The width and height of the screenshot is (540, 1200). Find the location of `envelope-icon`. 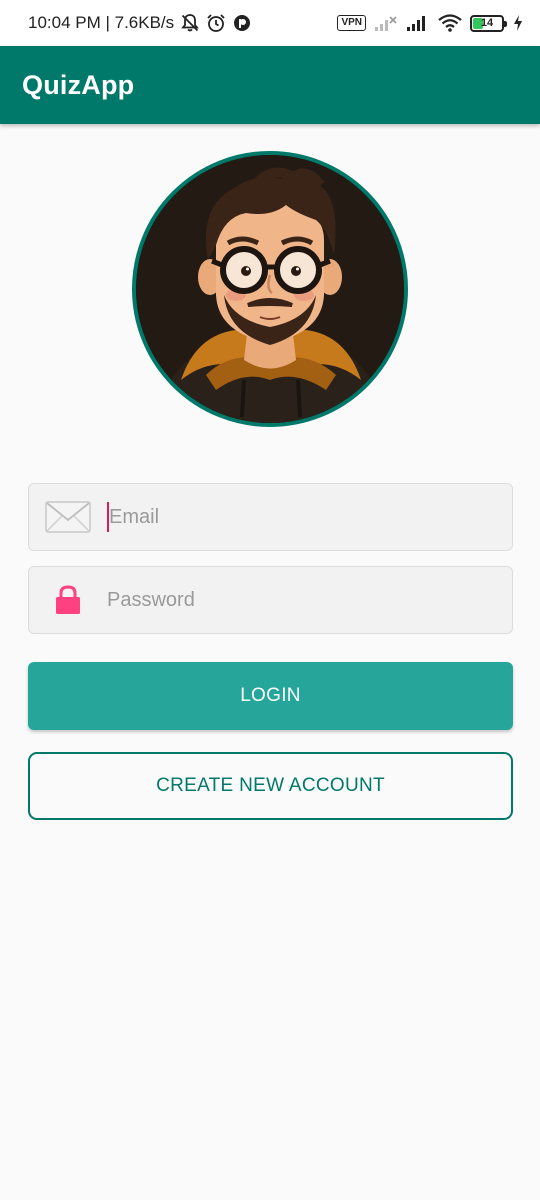

envelope-icon is located at coordinates (68, 517).